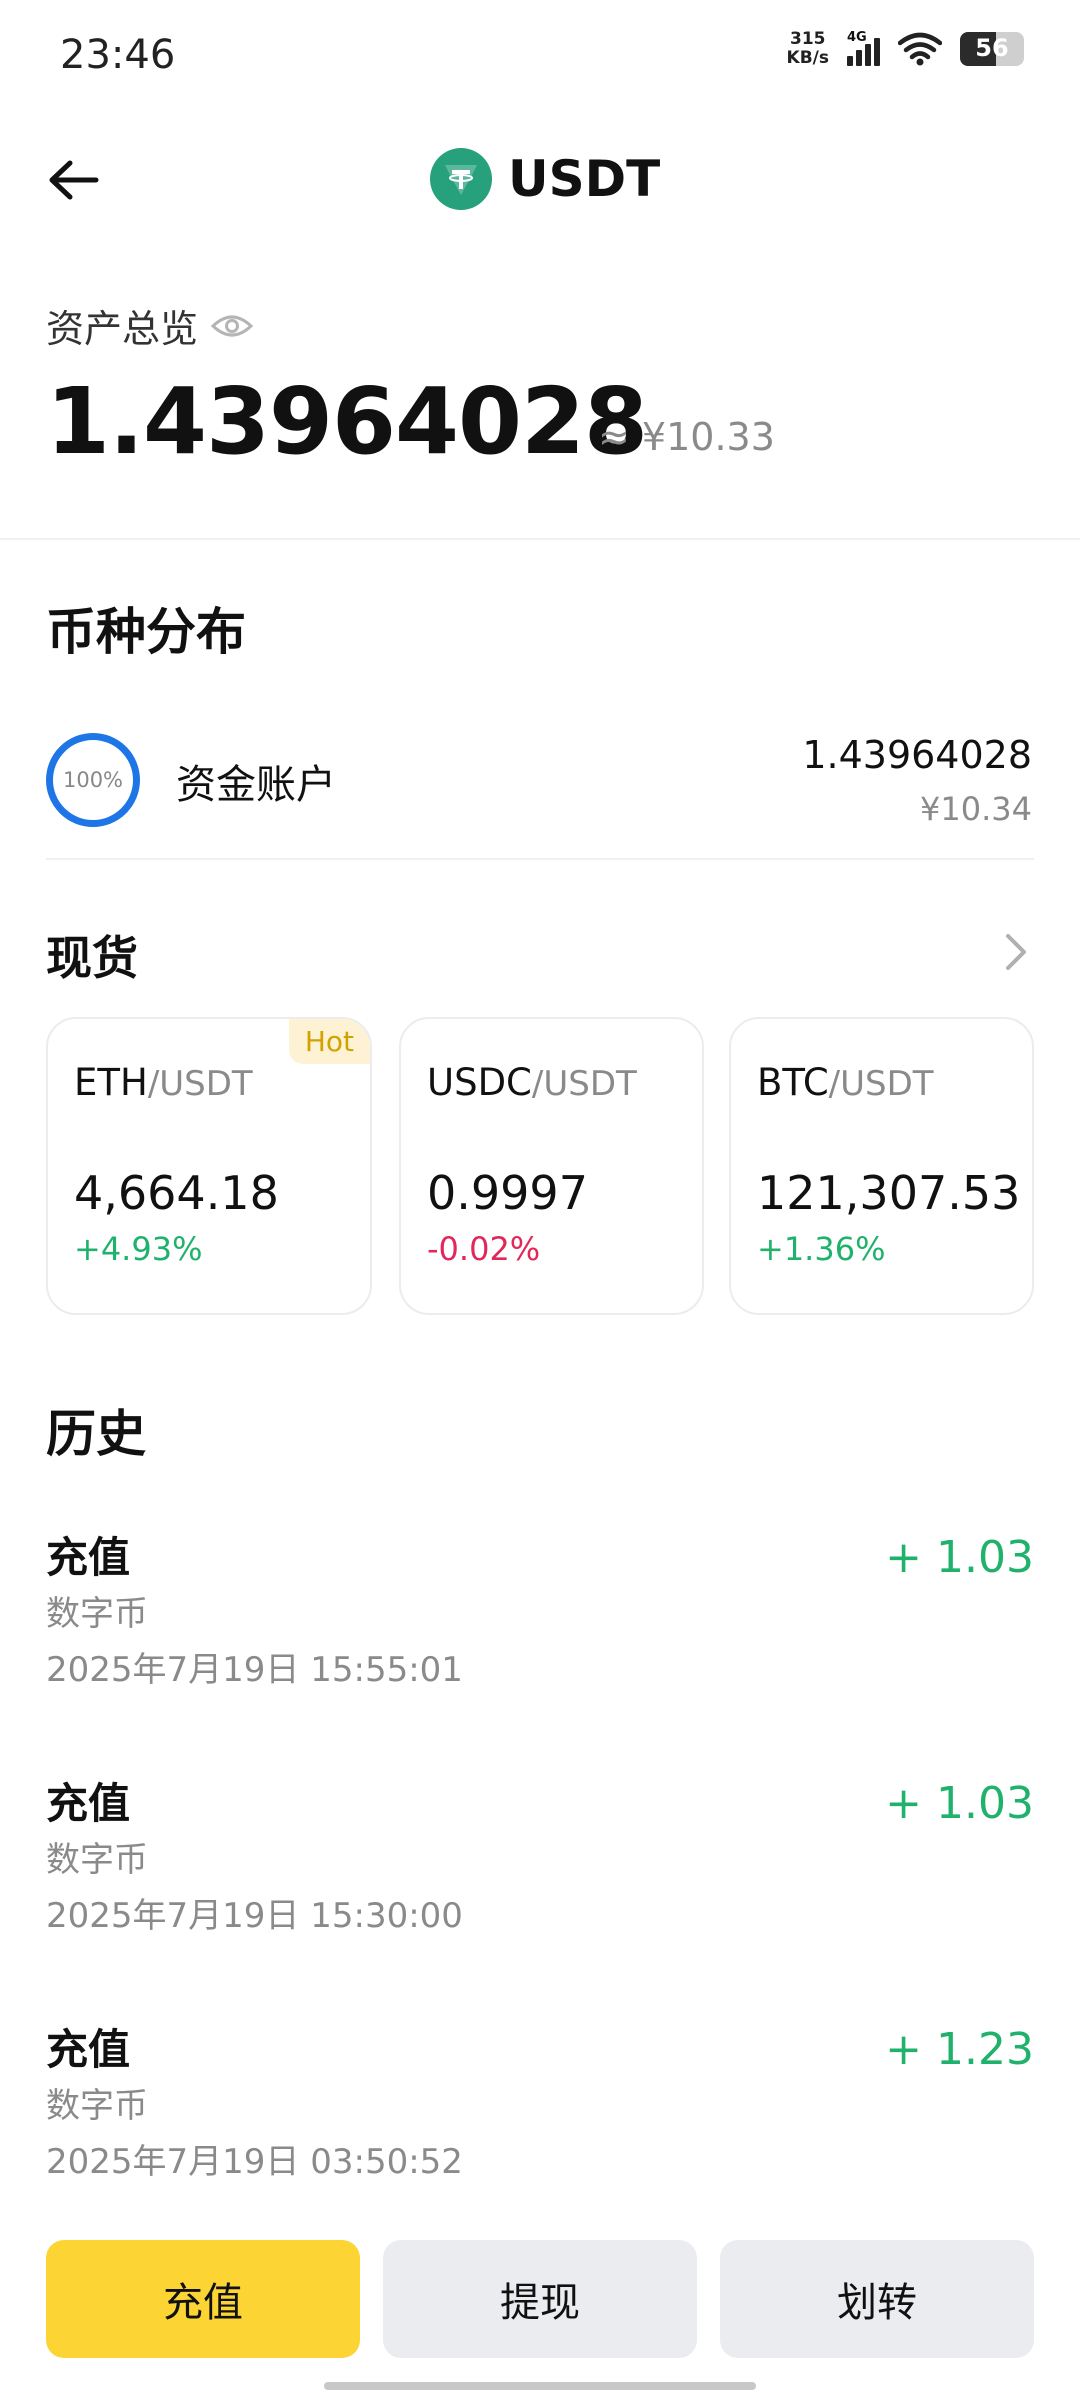 This screenshot has height=2400, width=1080. Describe the element at coordinates (540, 2299) in the screenshot. I see `withdraw-button: 提现` at that location.